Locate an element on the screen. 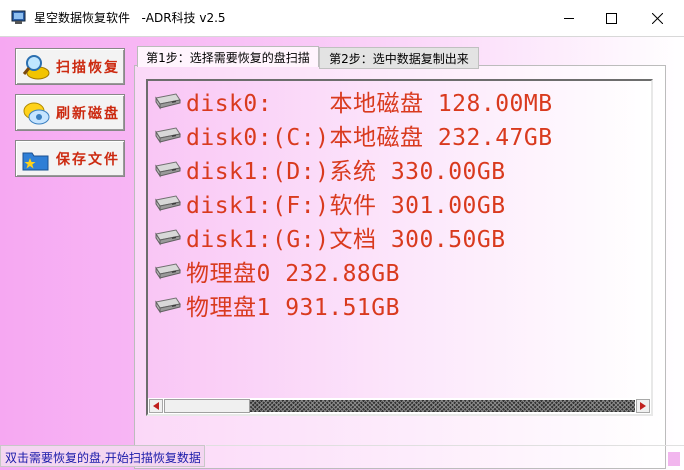 This screenshot has height=470, width=684. maximize-icon is located at coordinates (611, 18).